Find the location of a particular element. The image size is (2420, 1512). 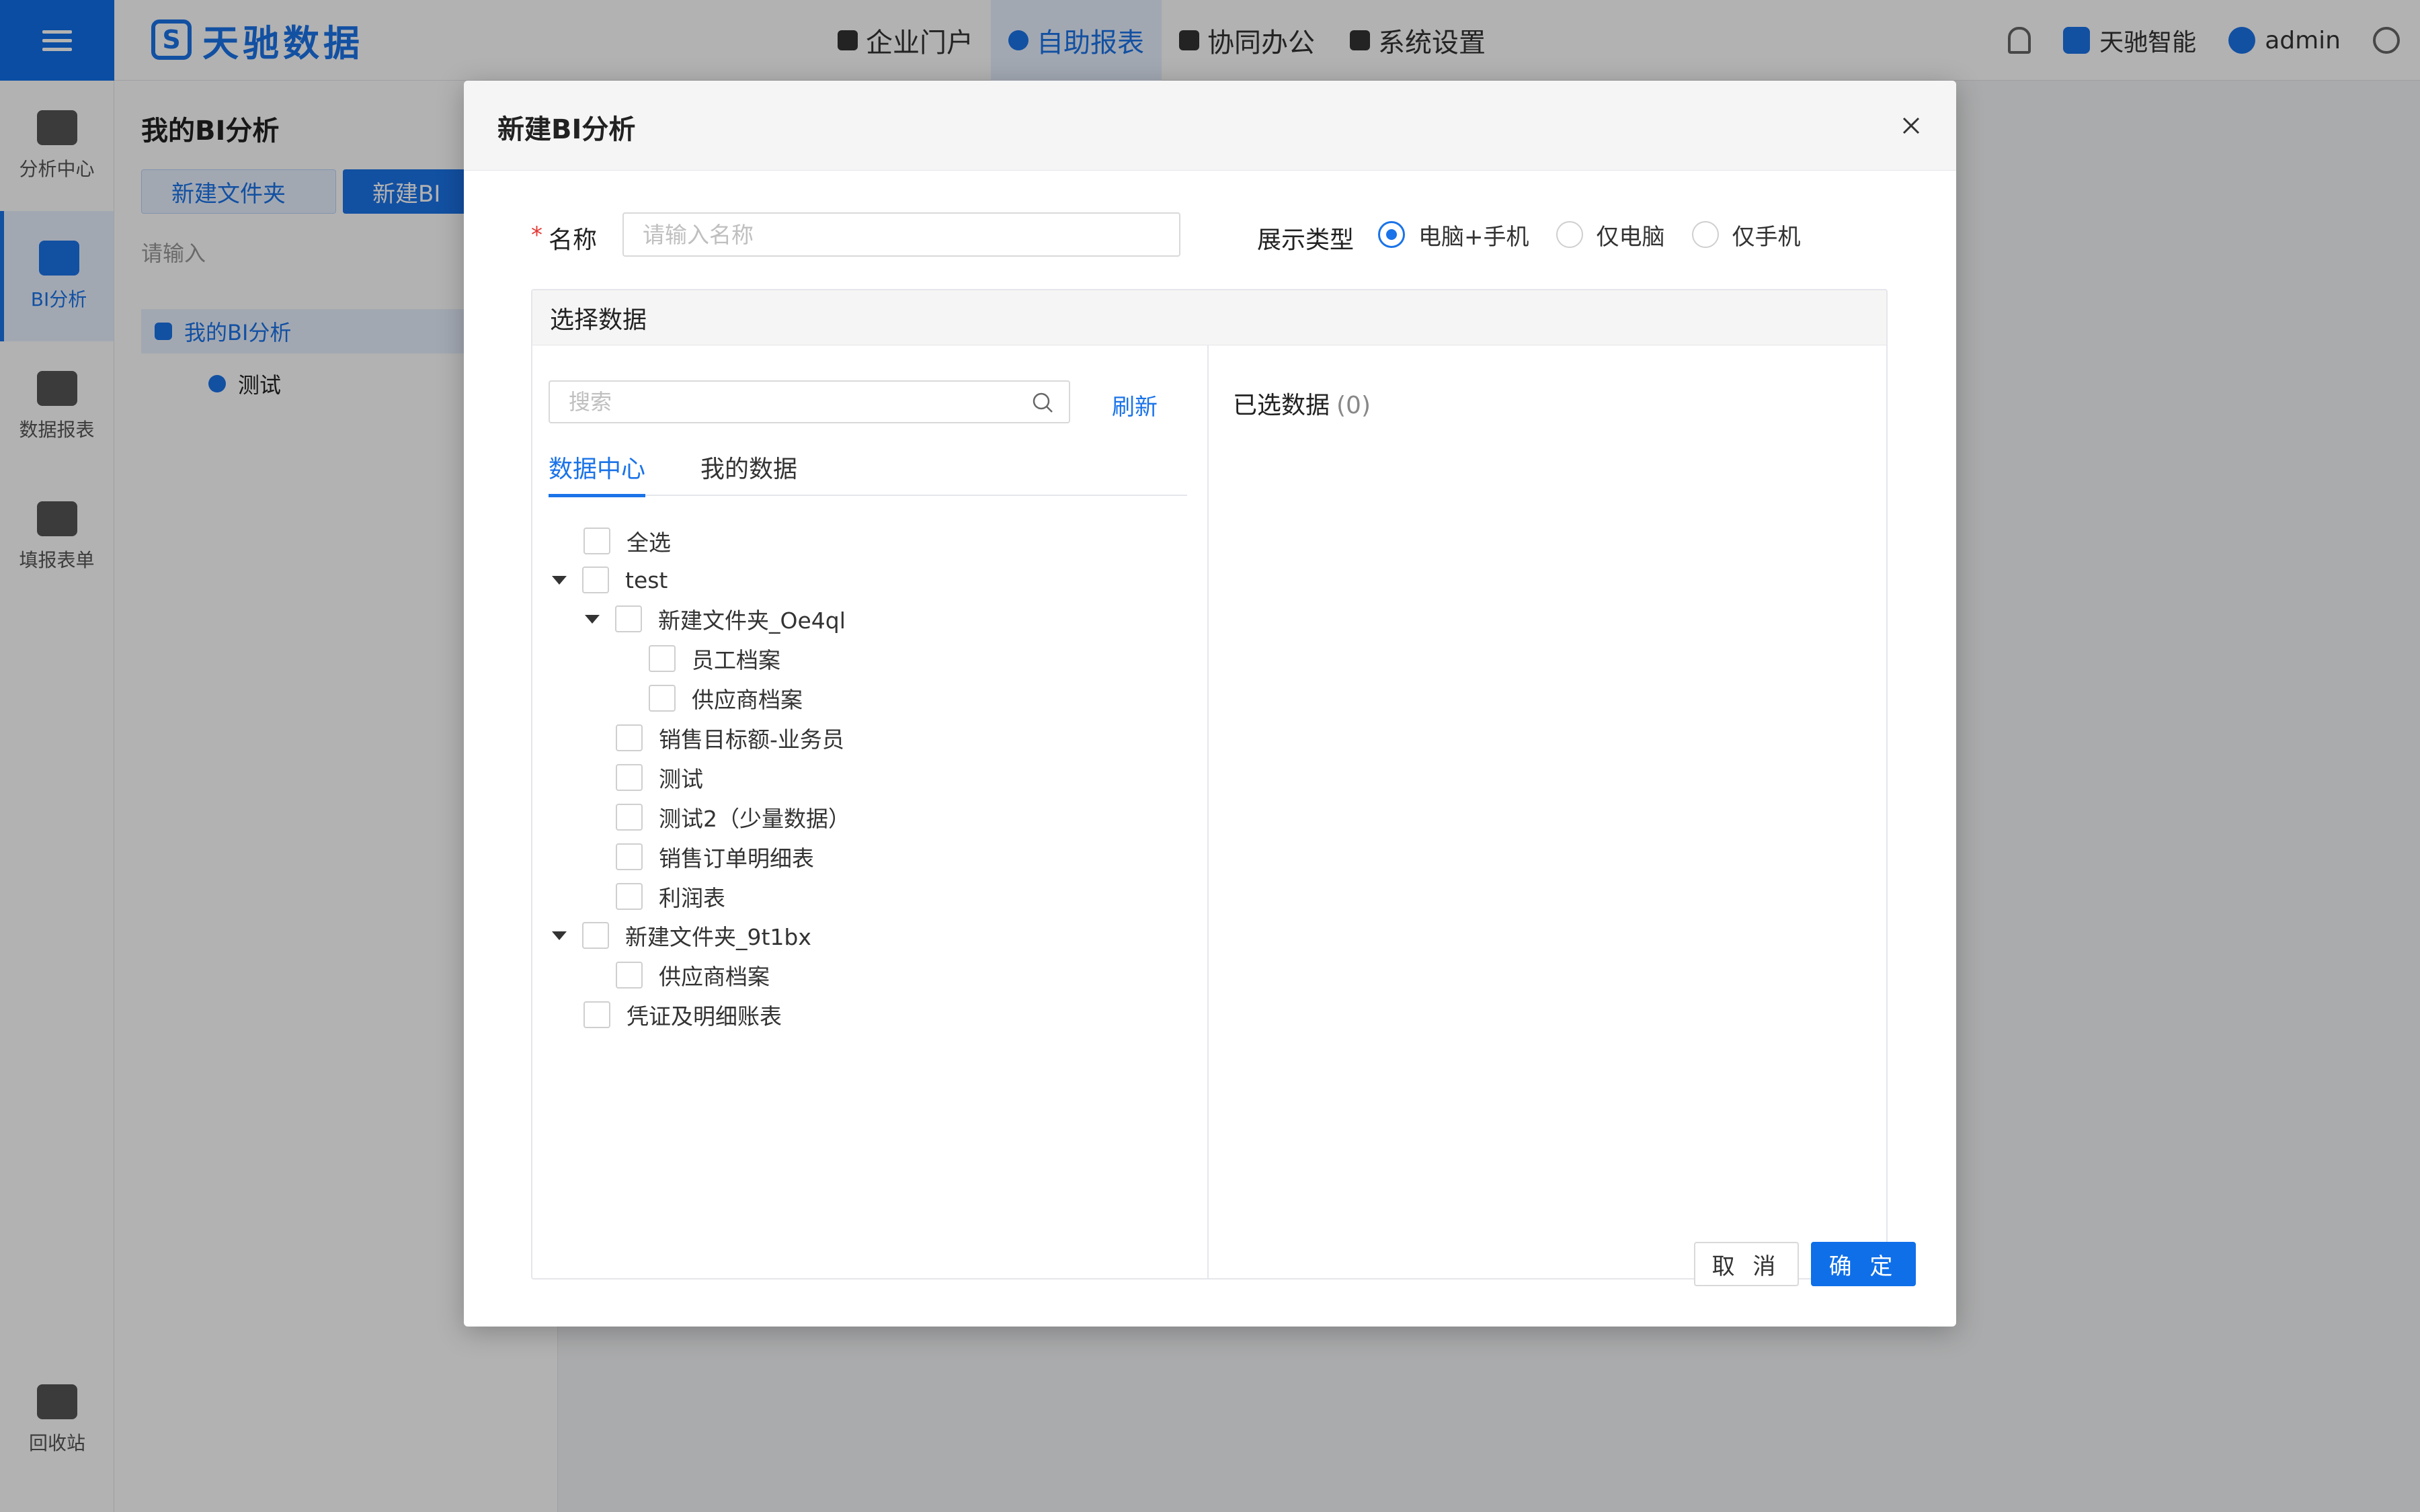

tree-node: 员工档案 is located at coordinates (714, 659).